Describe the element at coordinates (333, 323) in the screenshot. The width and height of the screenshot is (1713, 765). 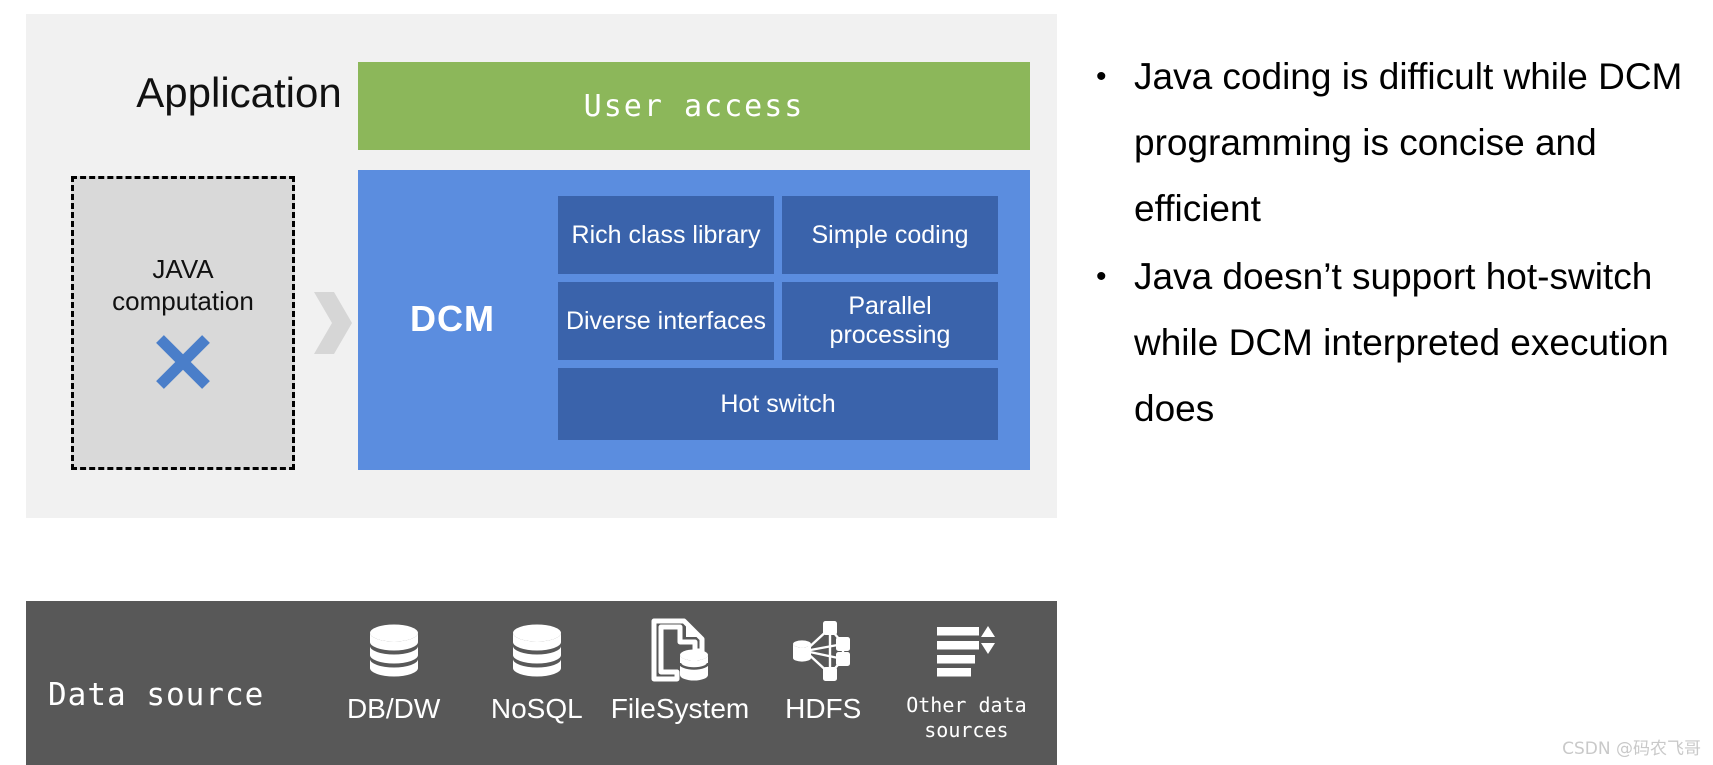
I see `chevron-right-icon` at that location.